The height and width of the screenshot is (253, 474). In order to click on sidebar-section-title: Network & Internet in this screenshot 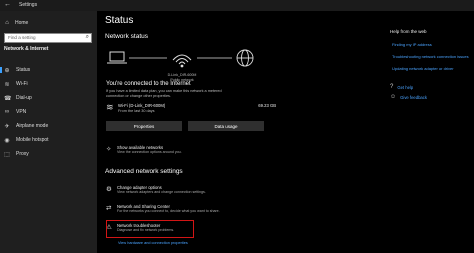, I will do `click(26, 49)`.